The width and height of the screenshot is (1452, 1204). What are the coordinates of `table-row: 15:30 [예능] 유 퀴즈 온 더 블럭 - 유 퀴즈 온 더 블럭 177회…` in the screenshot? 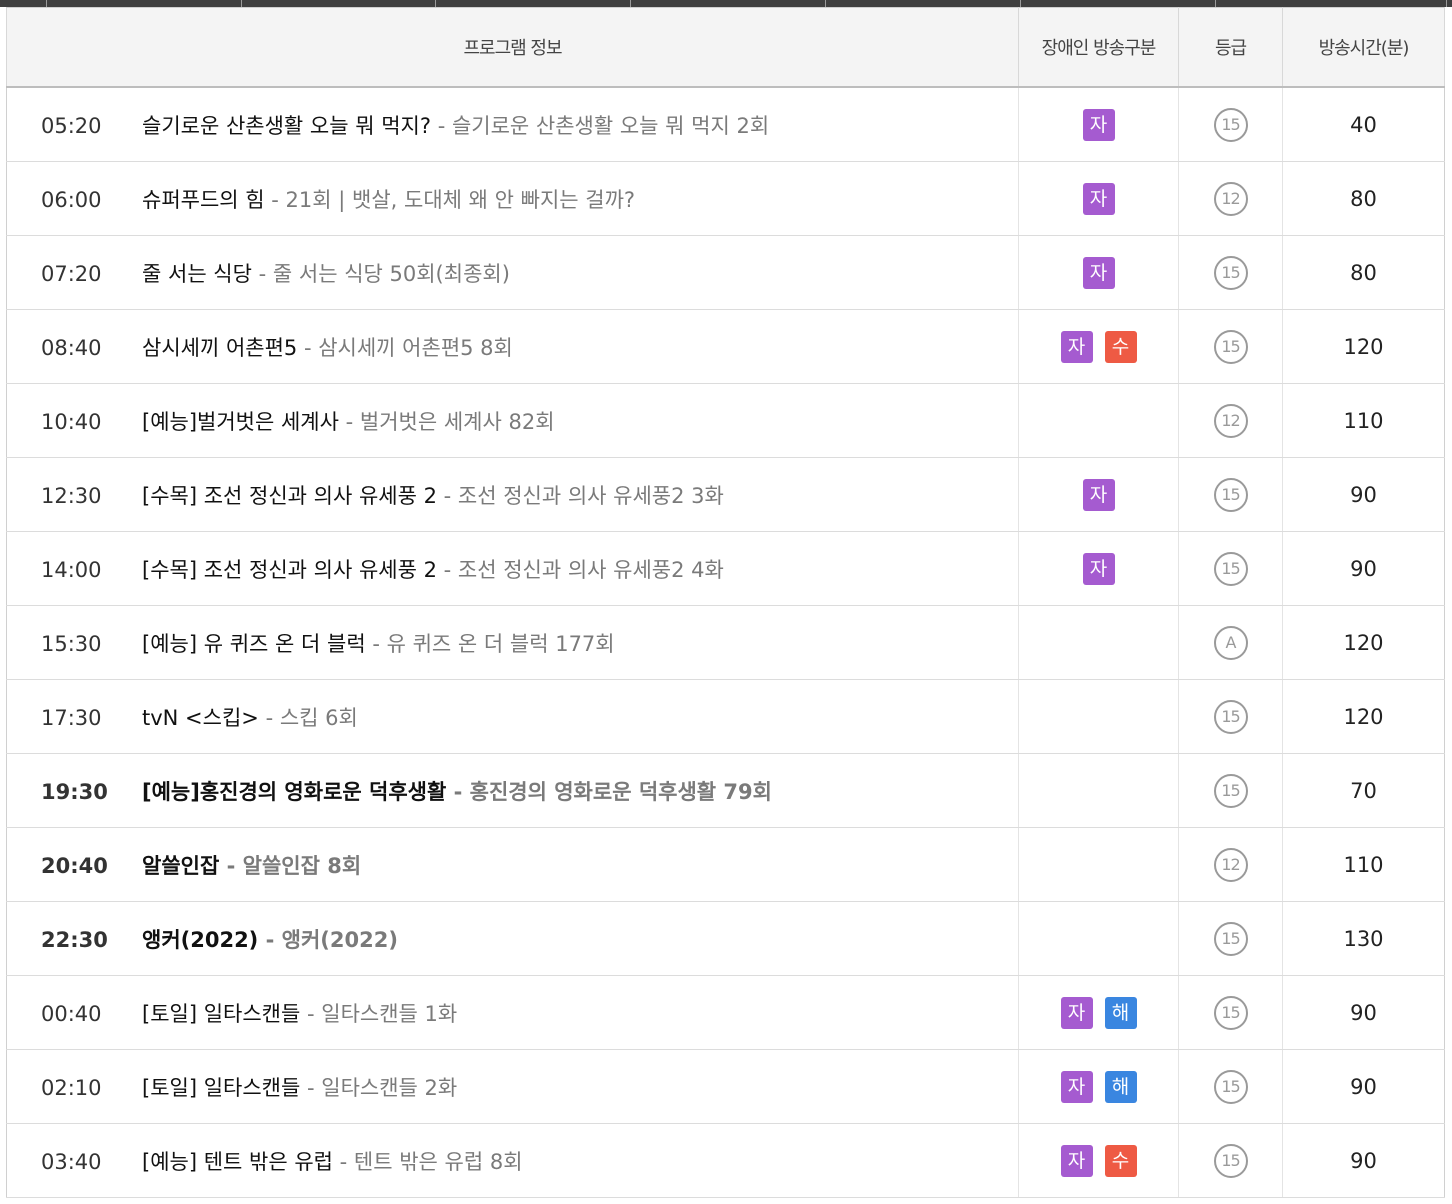 It's located at (725, 642).